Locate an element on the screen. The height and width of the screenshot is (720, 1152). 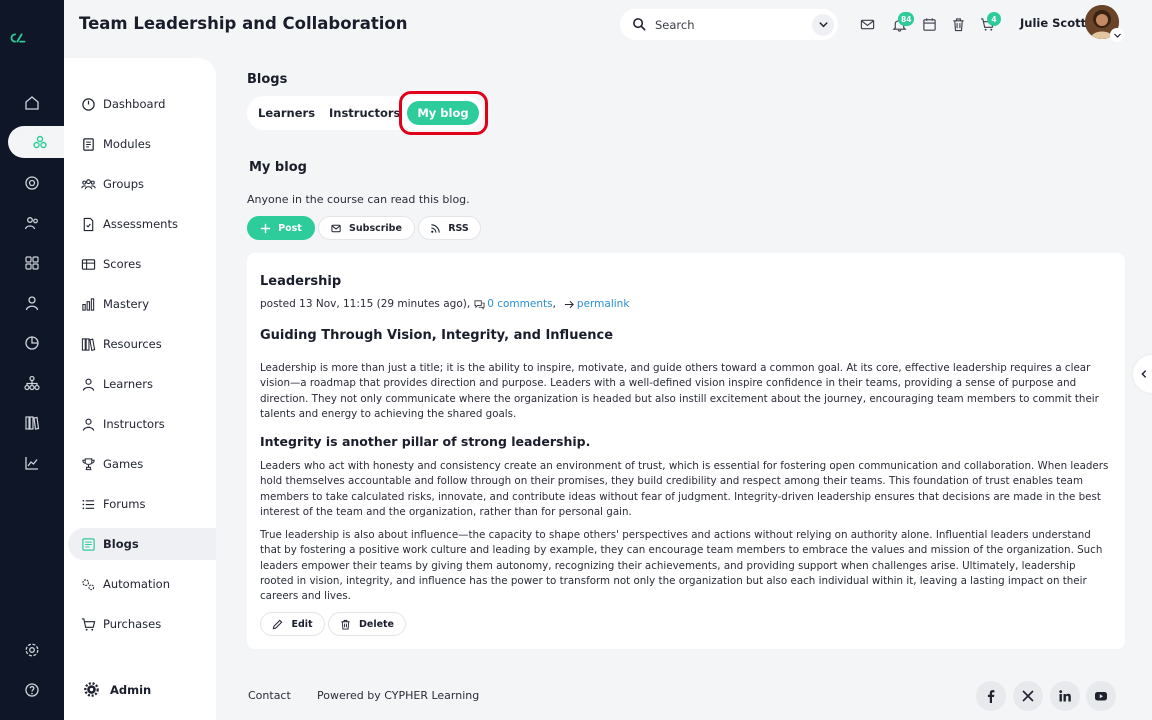
contact-link: Contact is located at coordinates (269, 695).